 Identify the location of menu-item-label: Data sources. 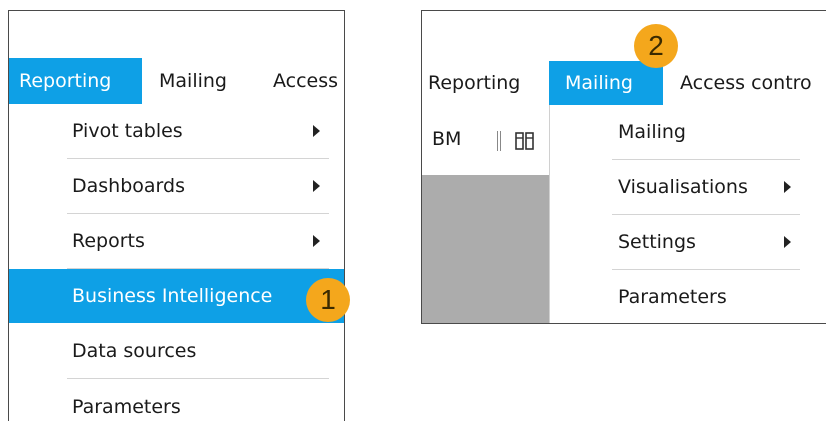
(134, 351).